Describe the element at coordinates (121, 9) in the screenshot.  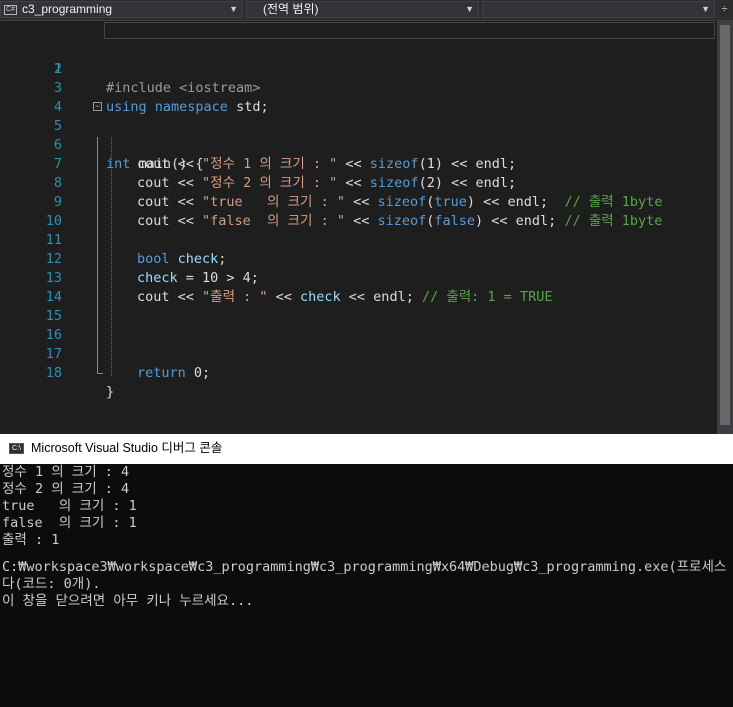
I see `project-dropdown: C# c3_programming ▼` at that location.